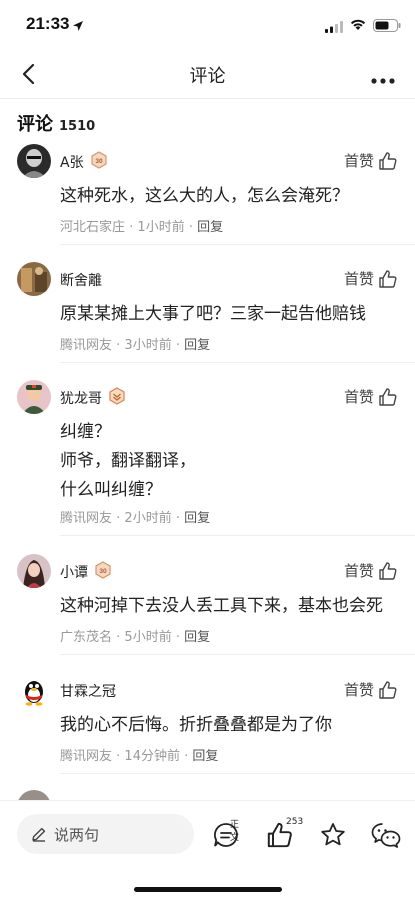  What do you see at coordinates (111, 490) in the screenshot?
I see `comment-line: 什么叫纠缠？` at bounding box center [111, 490].